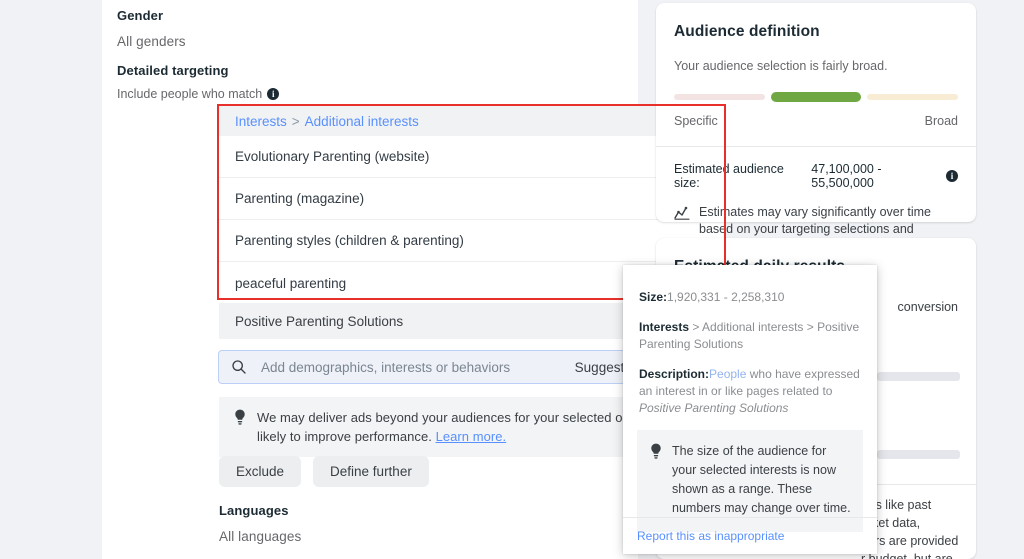 The image size is (1024, 559). What do you see at coordinates (291, 283) in the screenshot?
I see `list-item-label: peaceful parenting` at bounding box center [291, 283].